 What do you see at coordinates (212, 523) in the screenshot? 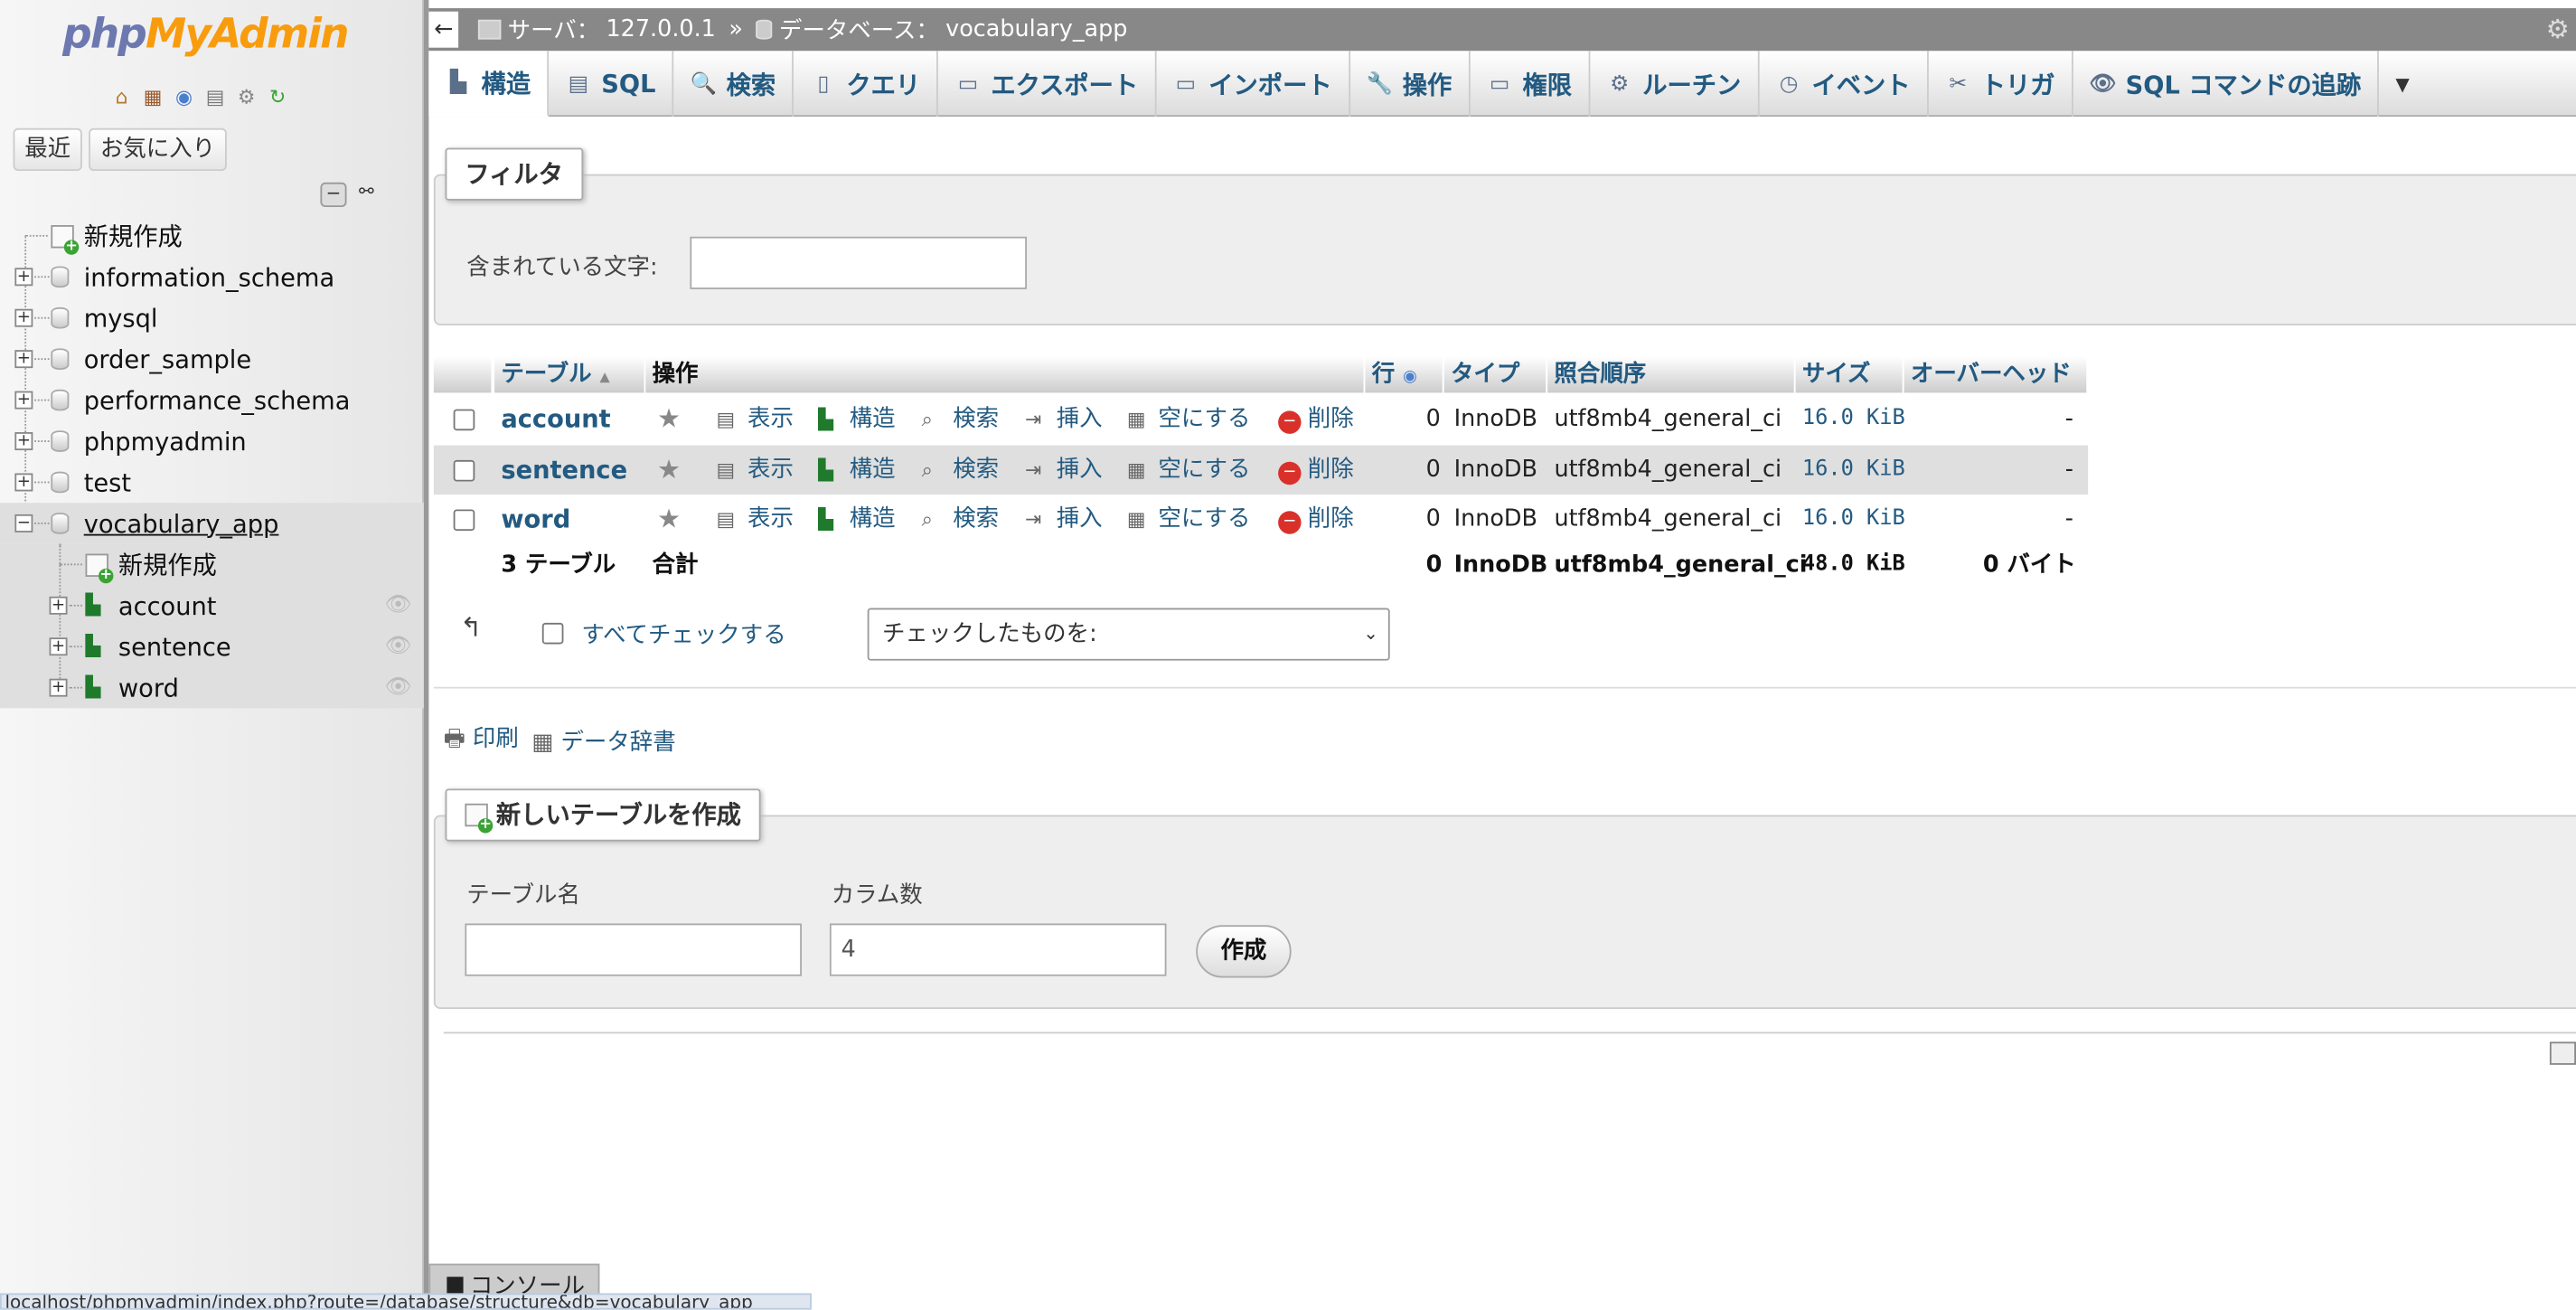
I see `tree-item-vocabulary-app: − vocabulary_app` at bounding box center [212, 523].